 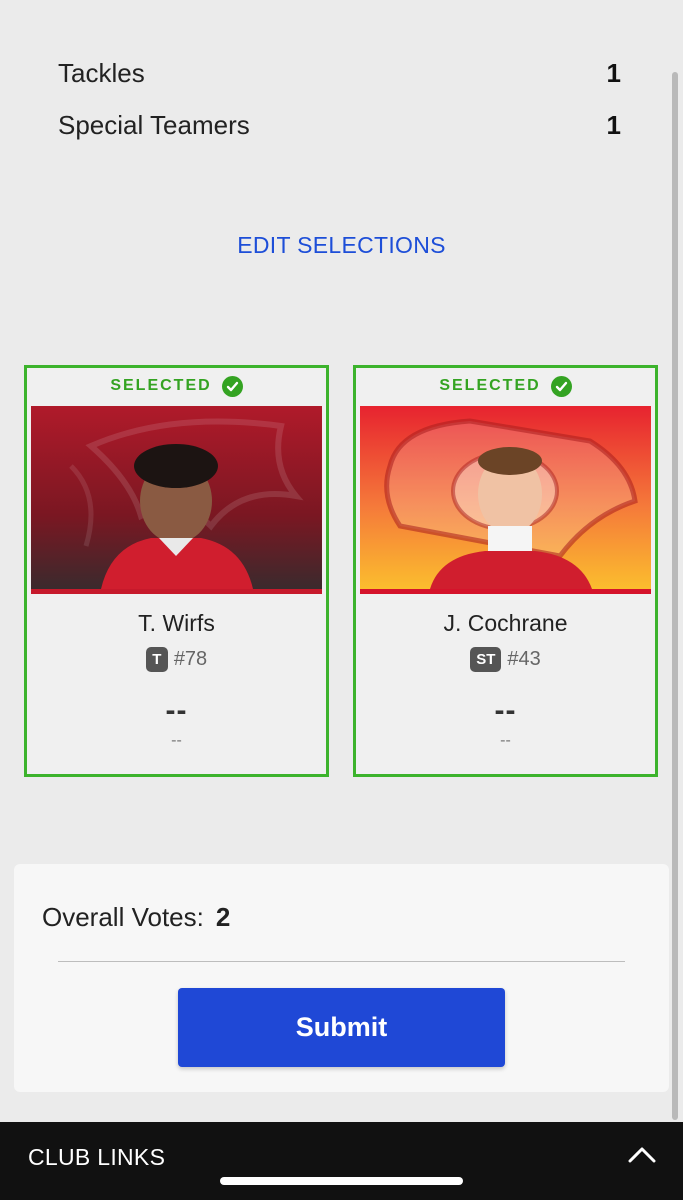 What do you see at coordinates (223, 917) in the screenshot?
I see `overall-votes-count: 2` at bounding box center [223, 917].